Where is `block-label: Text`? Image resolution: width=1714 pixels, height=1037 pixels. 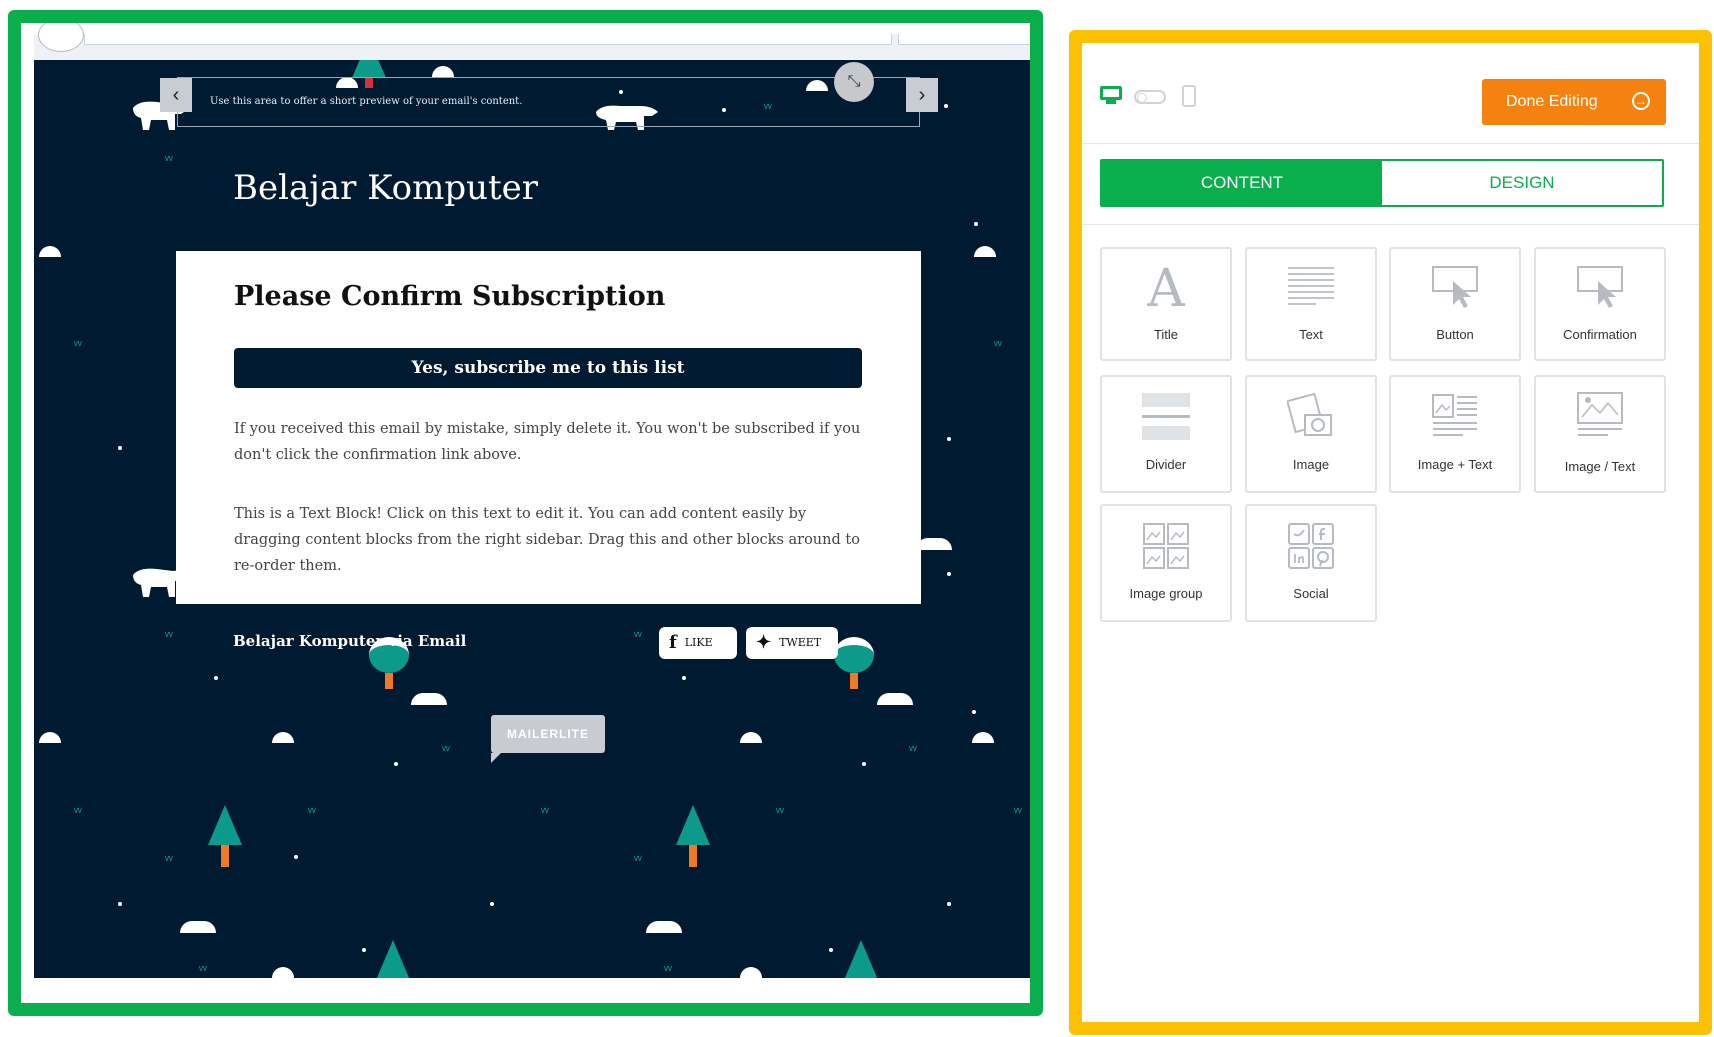 block-label: Text is located at coordinates (1311, 334).